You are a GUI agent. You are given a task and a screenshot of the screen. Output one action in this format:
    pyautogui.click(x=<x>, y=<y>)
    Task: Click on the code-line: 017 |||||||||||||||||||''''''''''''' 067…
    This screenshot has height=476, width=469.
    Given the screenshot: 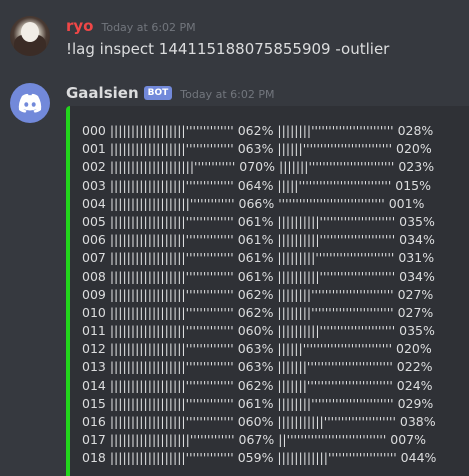 What is the action you would take?
    pyautogui.click(x=254, y=440)
    